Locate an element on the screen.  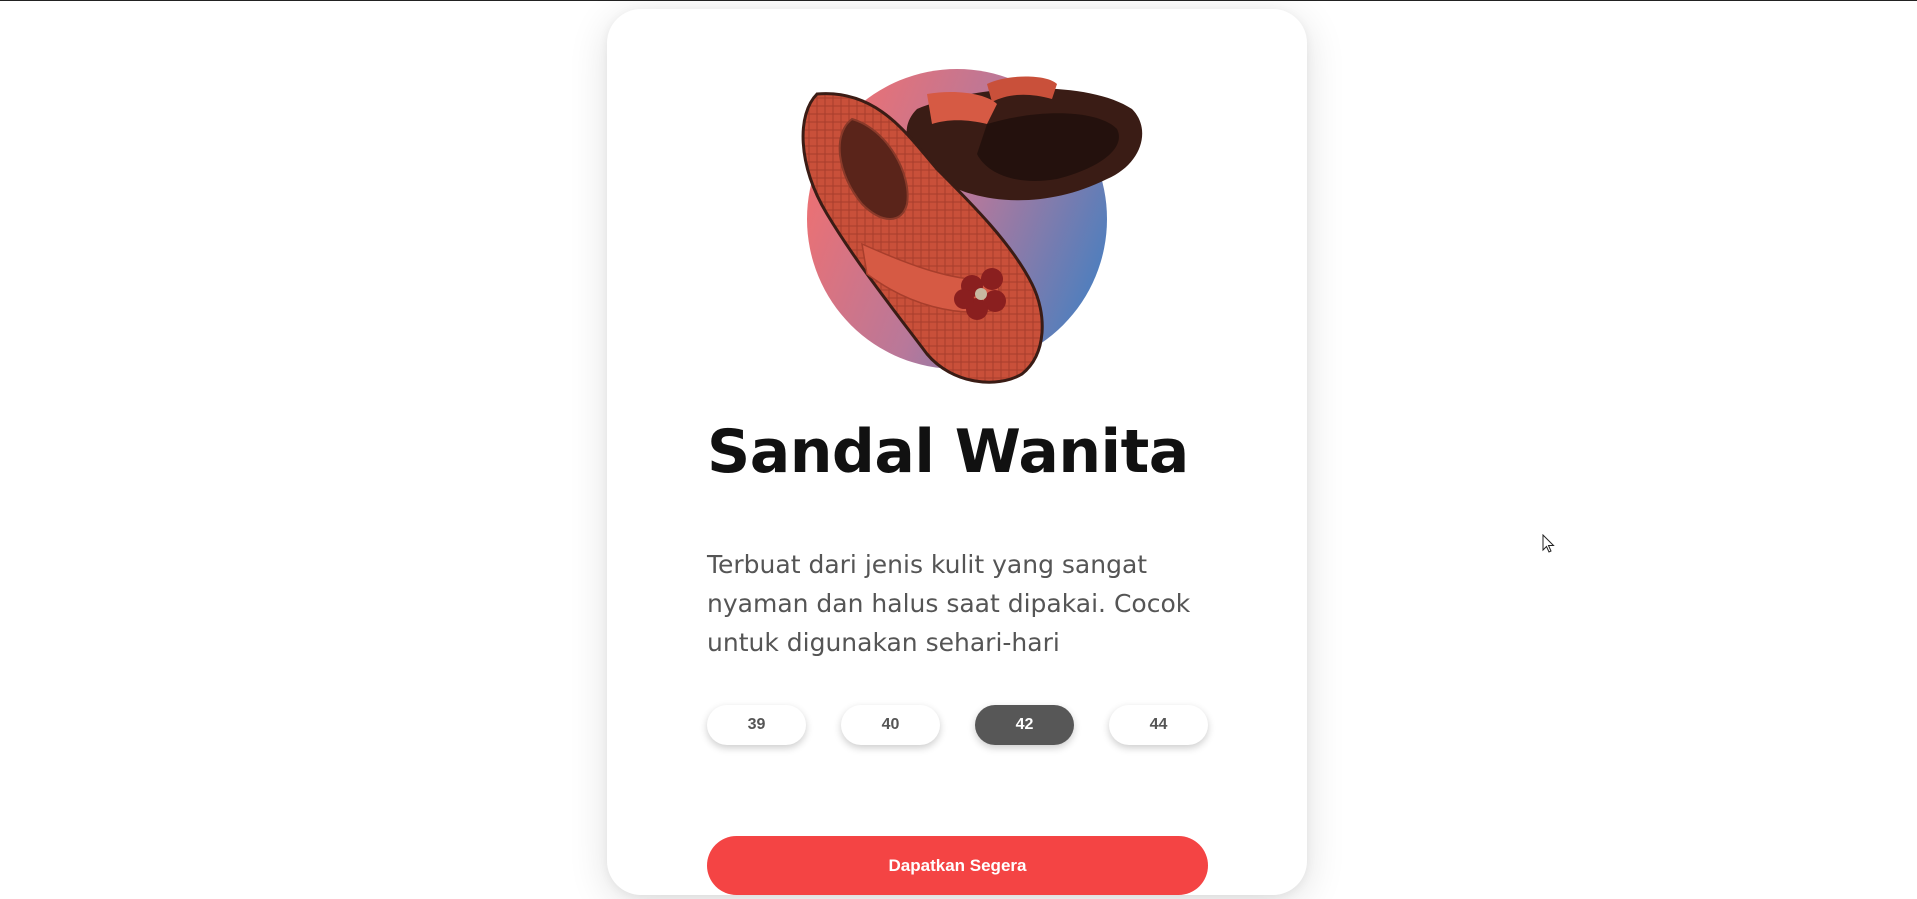
size-option-42: 42 is located at coordinates (1024, 725).